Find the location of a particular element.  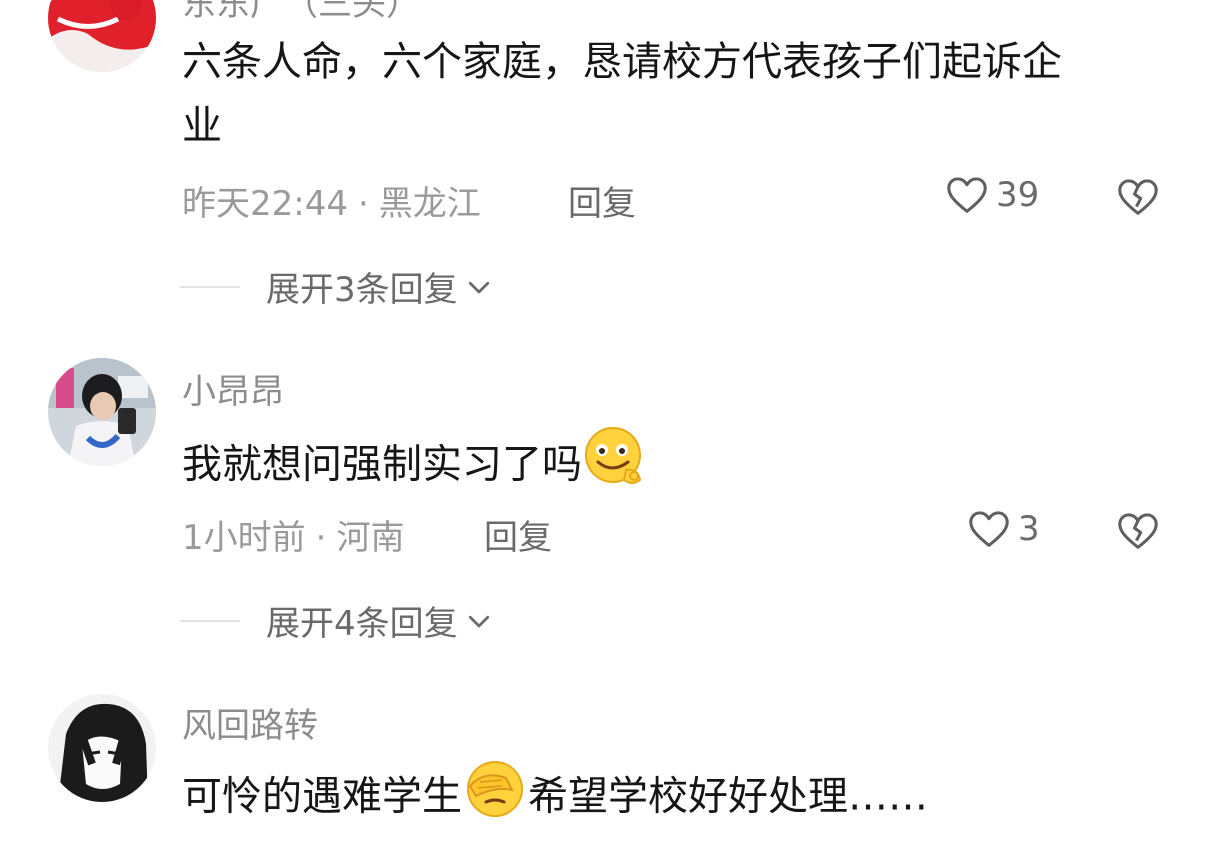

expand-replies-label: 展开4条回复 is located at coordinates (362, 620).